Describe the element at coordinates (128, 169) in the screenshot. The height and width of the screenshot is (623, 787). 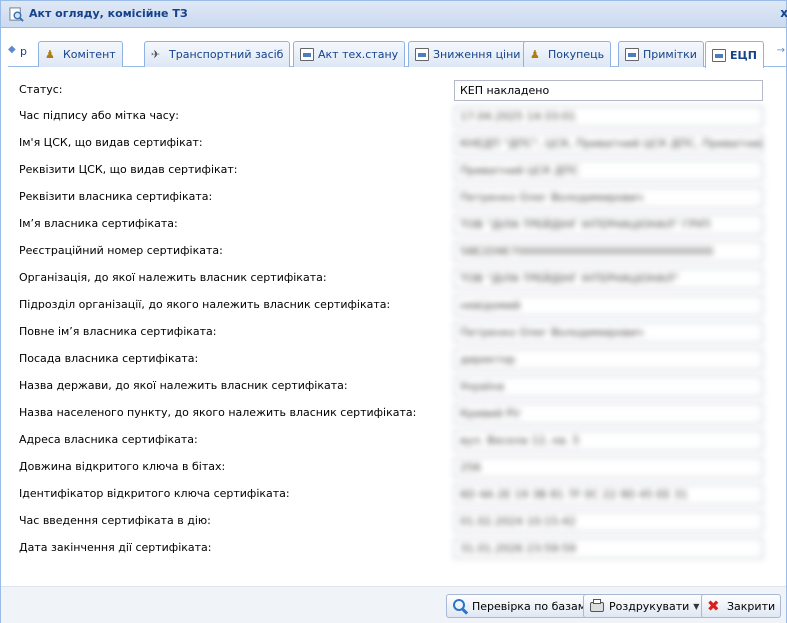
I see `field-label: Реквізити ЦСК, що видав сертифікат:` at that location.